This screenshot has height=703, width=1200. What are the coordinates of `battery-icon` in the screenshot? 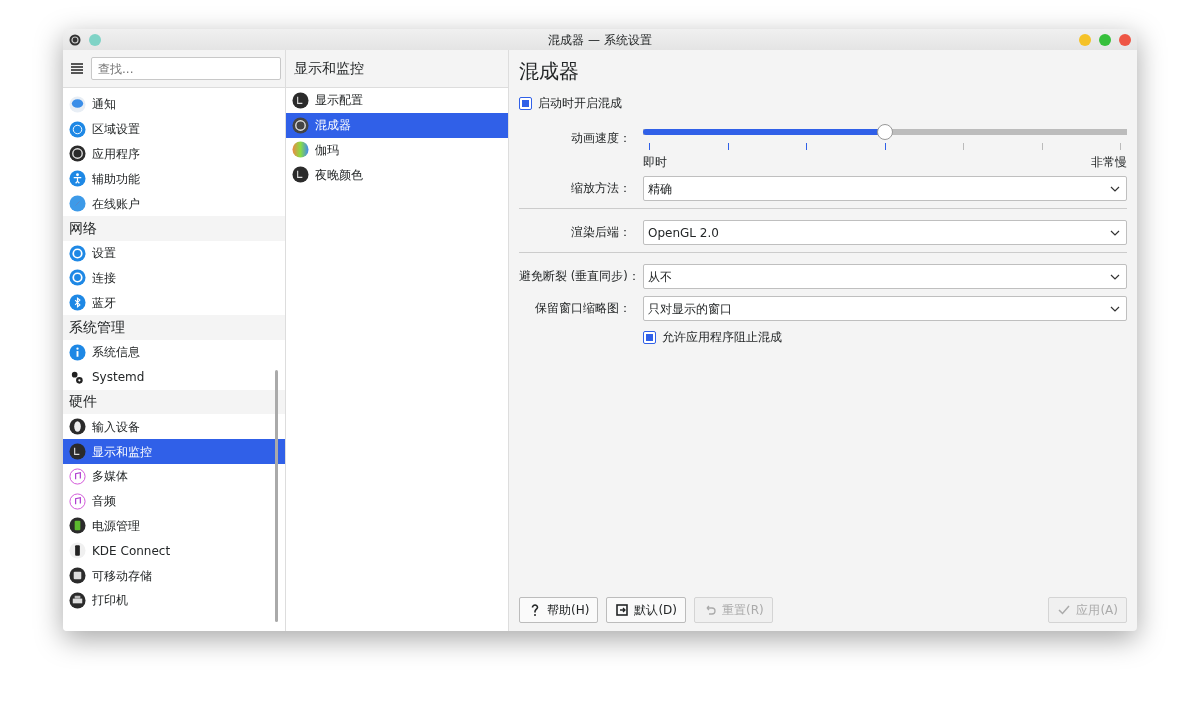 It's located at (77, 526).